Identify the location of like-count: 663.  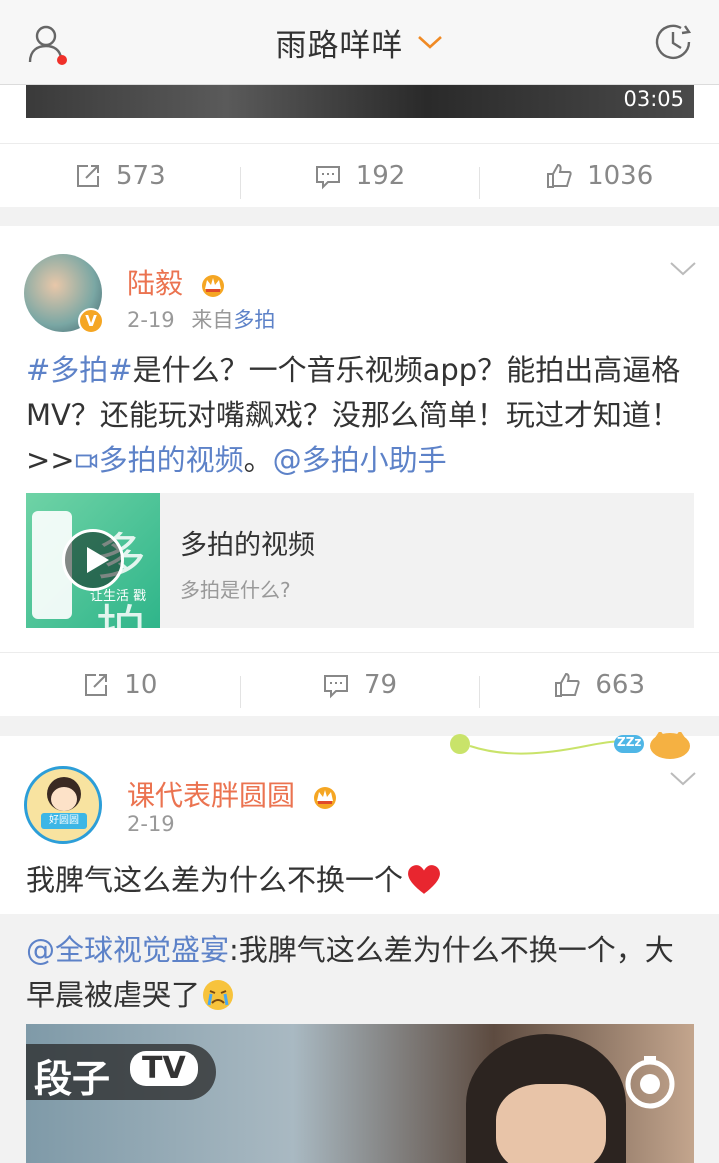
(620, 684).